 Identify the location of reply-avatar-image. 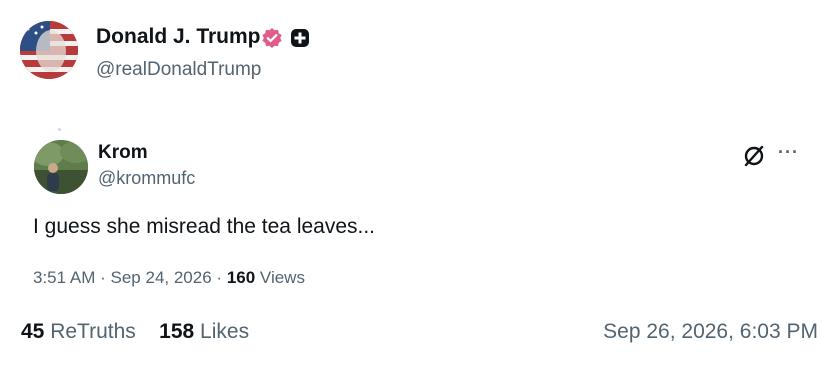
(61, 167).